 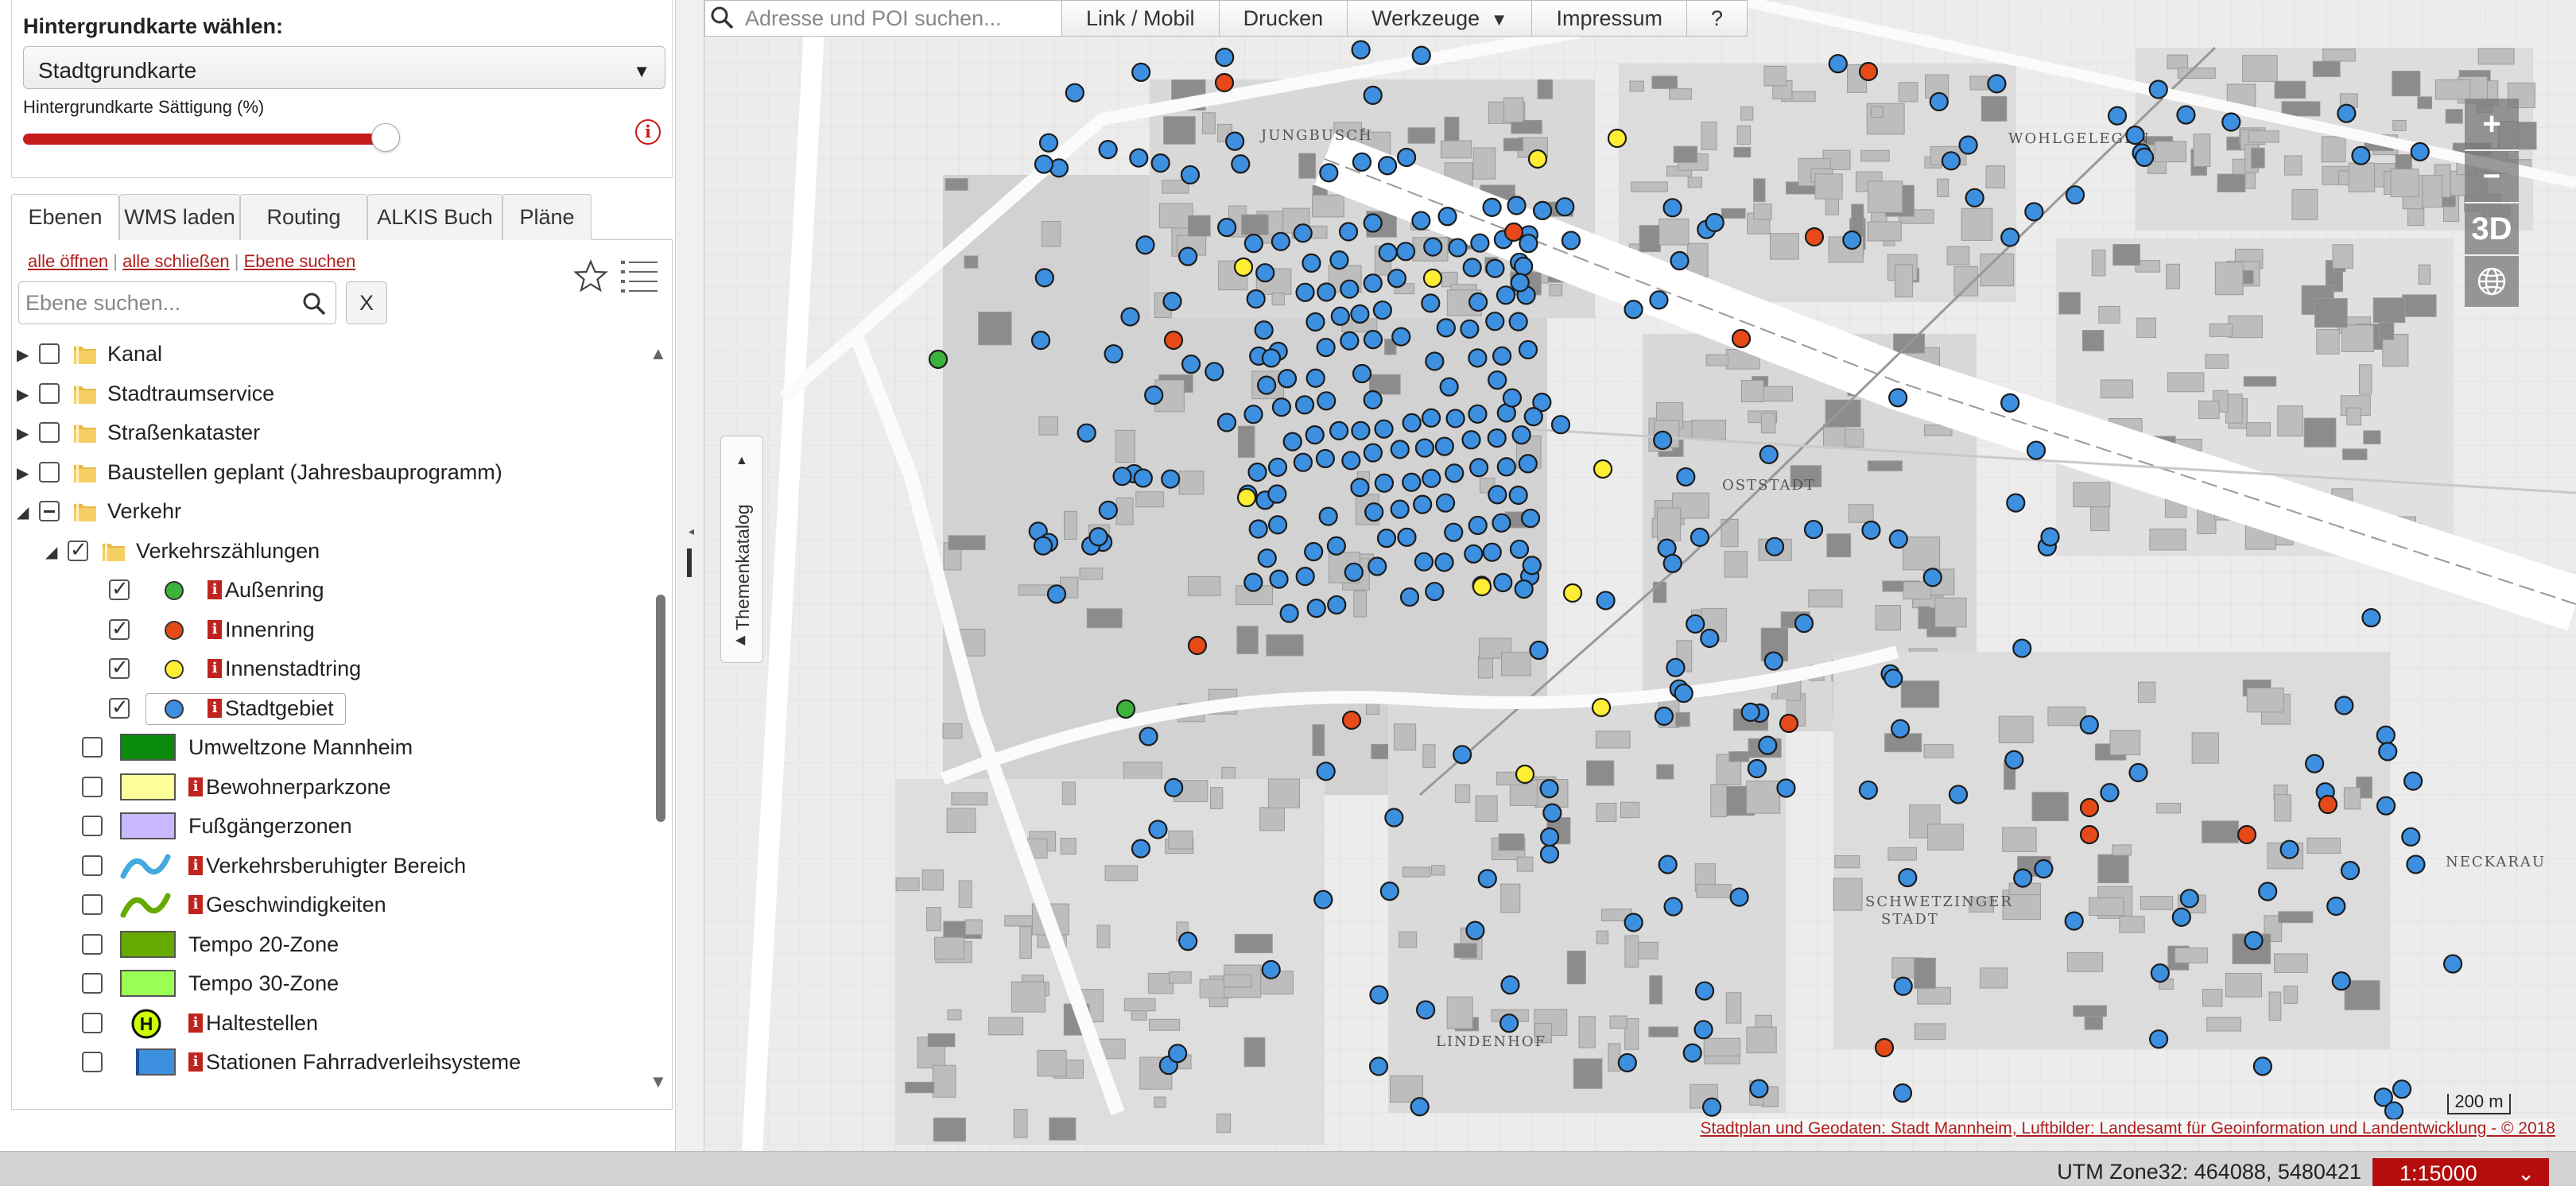 I want to click on layer-row-tempo-30-zone: Tempo 30-Zone, so click(x=326, y=984).